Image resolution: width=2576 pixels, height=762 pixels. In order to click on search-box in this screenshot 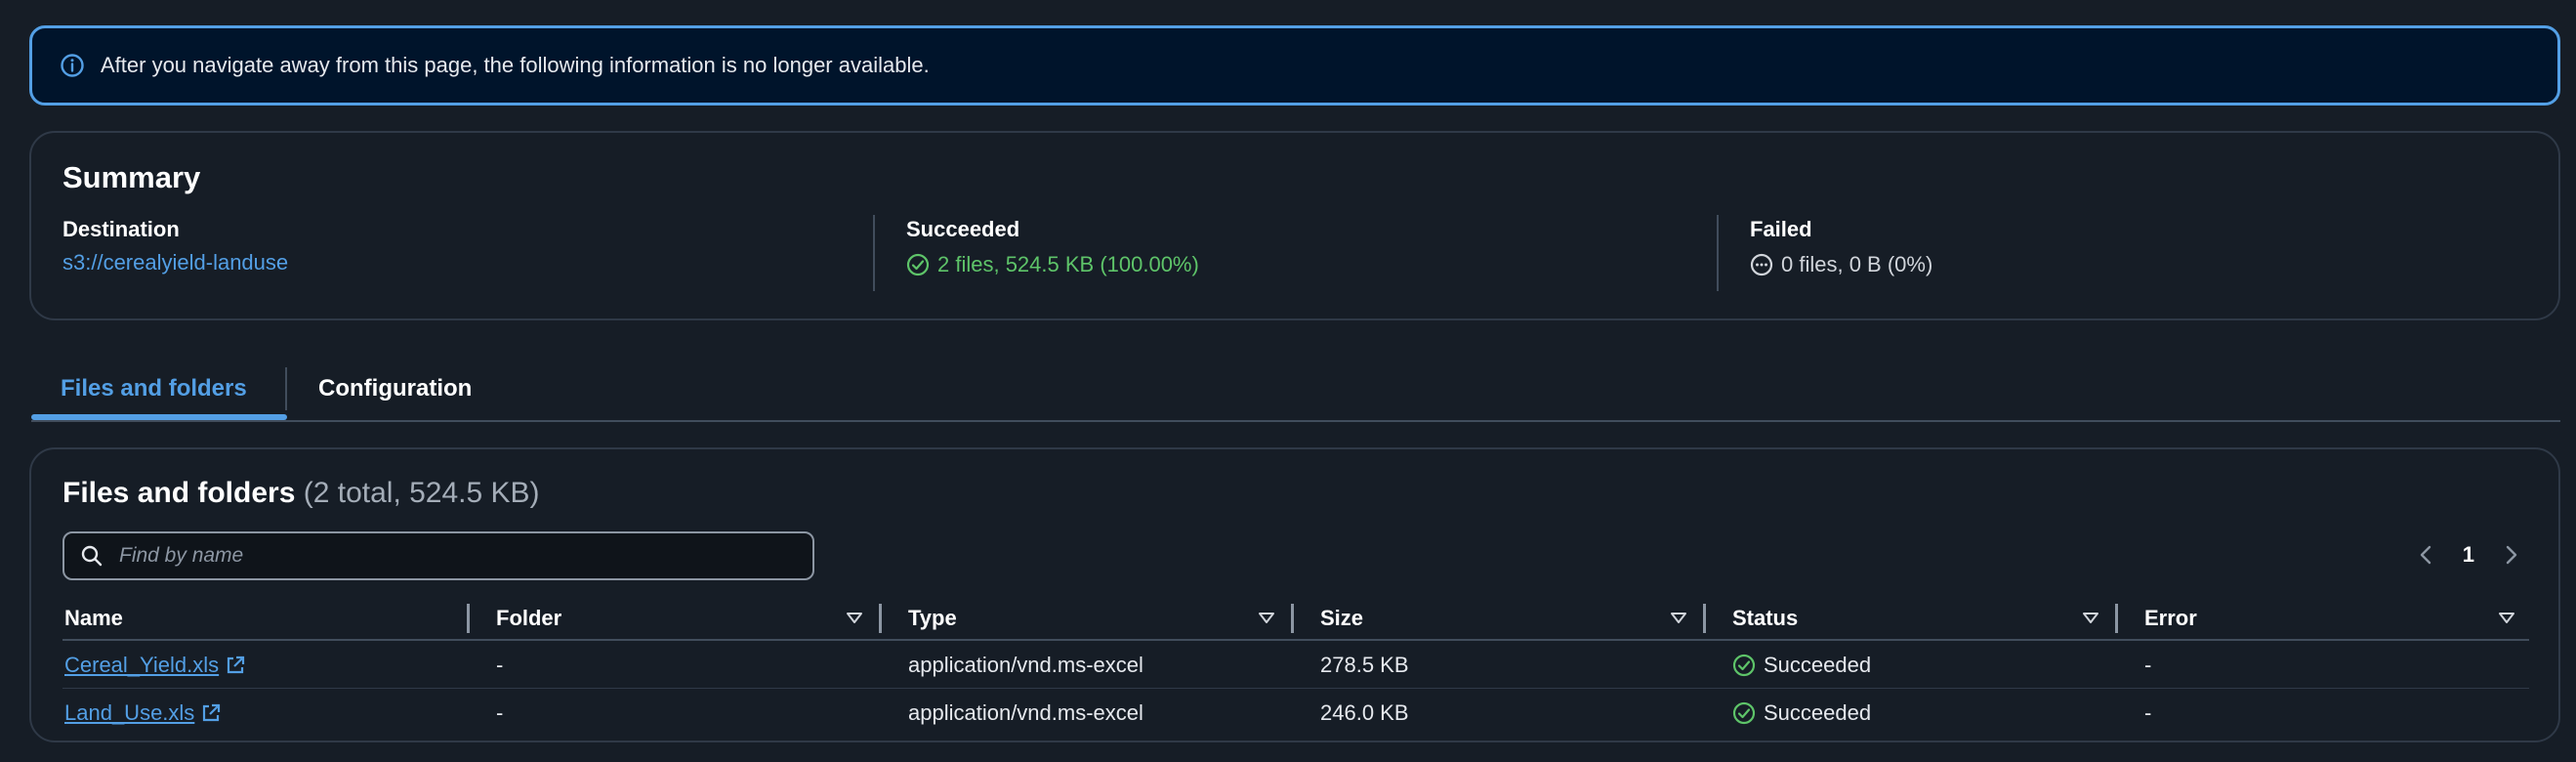, I will do `click(438, 555)`.